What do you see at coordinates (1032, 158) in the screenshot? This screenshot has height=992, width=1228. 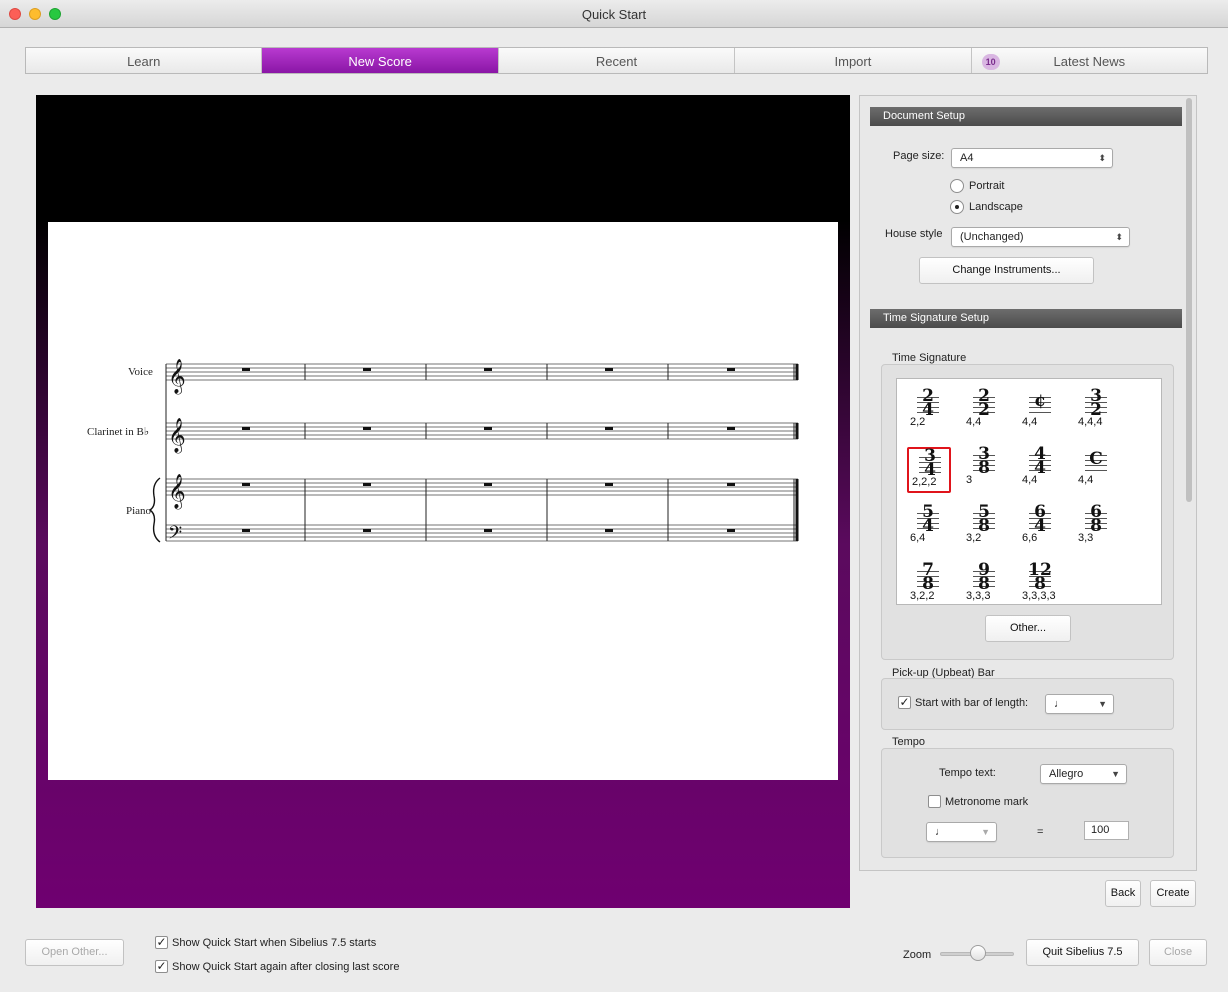 I see `page-size-select: A4 ⬍` at bounding box center [1032, 158].